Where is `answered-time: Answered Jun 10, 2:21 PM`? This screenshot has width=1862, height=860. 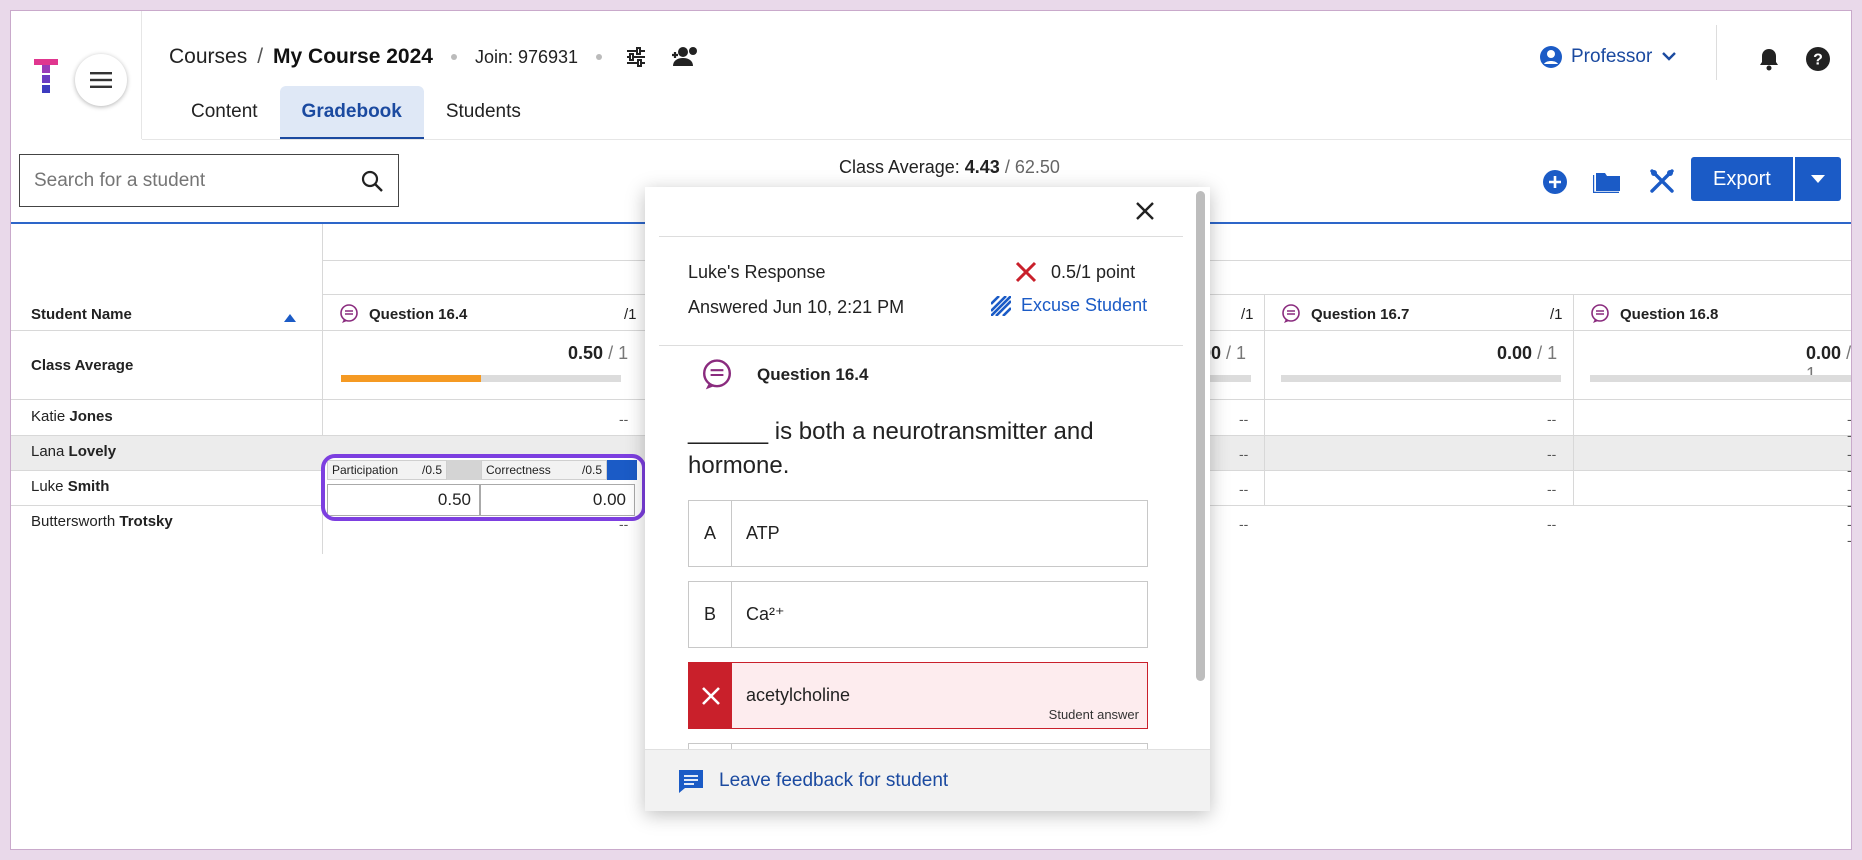
answered-time: Answered Jun 10, 2:21 PM is located at coordinates (796, 307).